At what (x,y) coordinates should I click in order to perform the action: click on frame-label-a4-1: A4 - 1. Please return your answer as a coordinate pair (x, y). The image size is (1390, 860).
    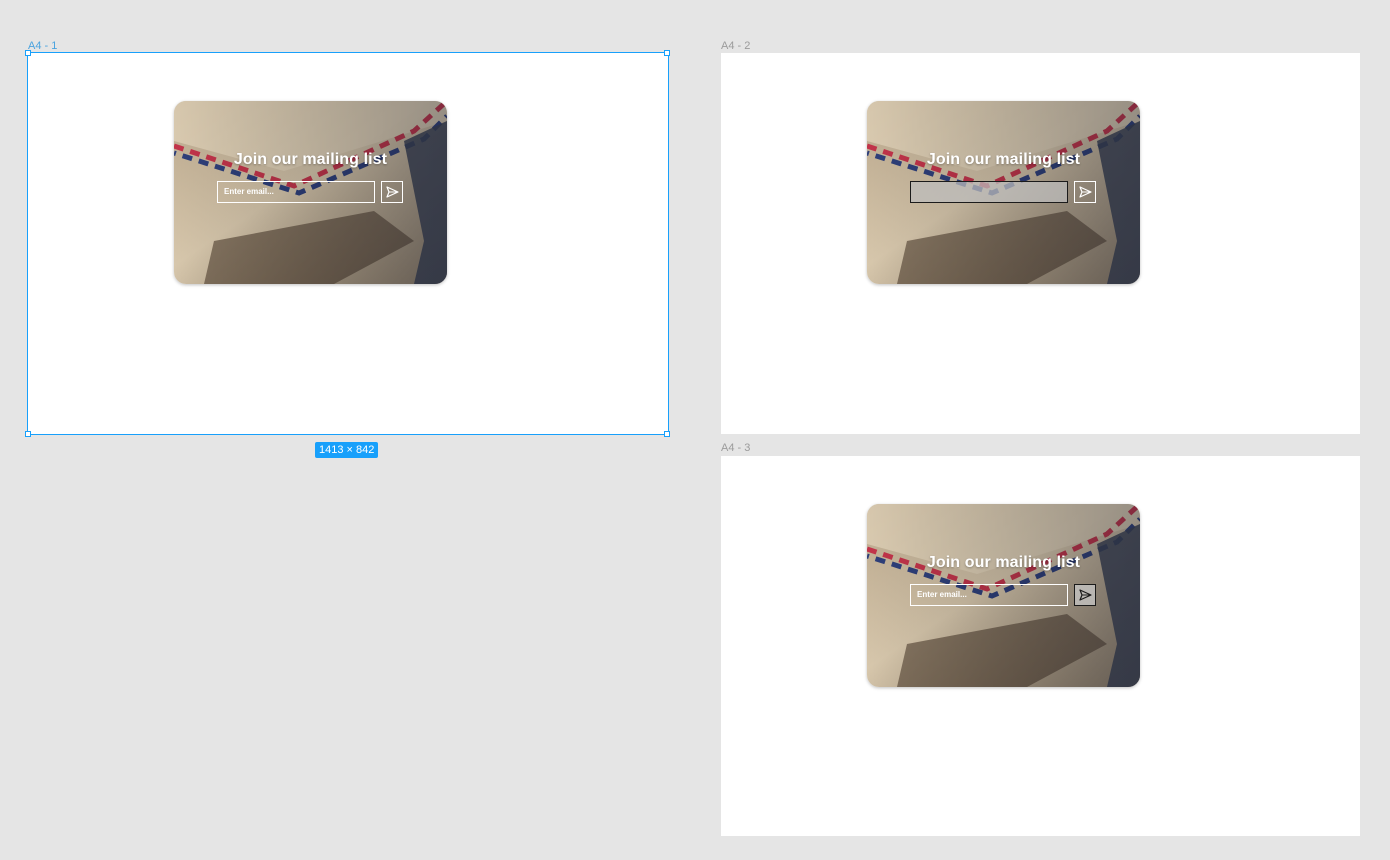
    Looking at the image, I should click on (42, 46).